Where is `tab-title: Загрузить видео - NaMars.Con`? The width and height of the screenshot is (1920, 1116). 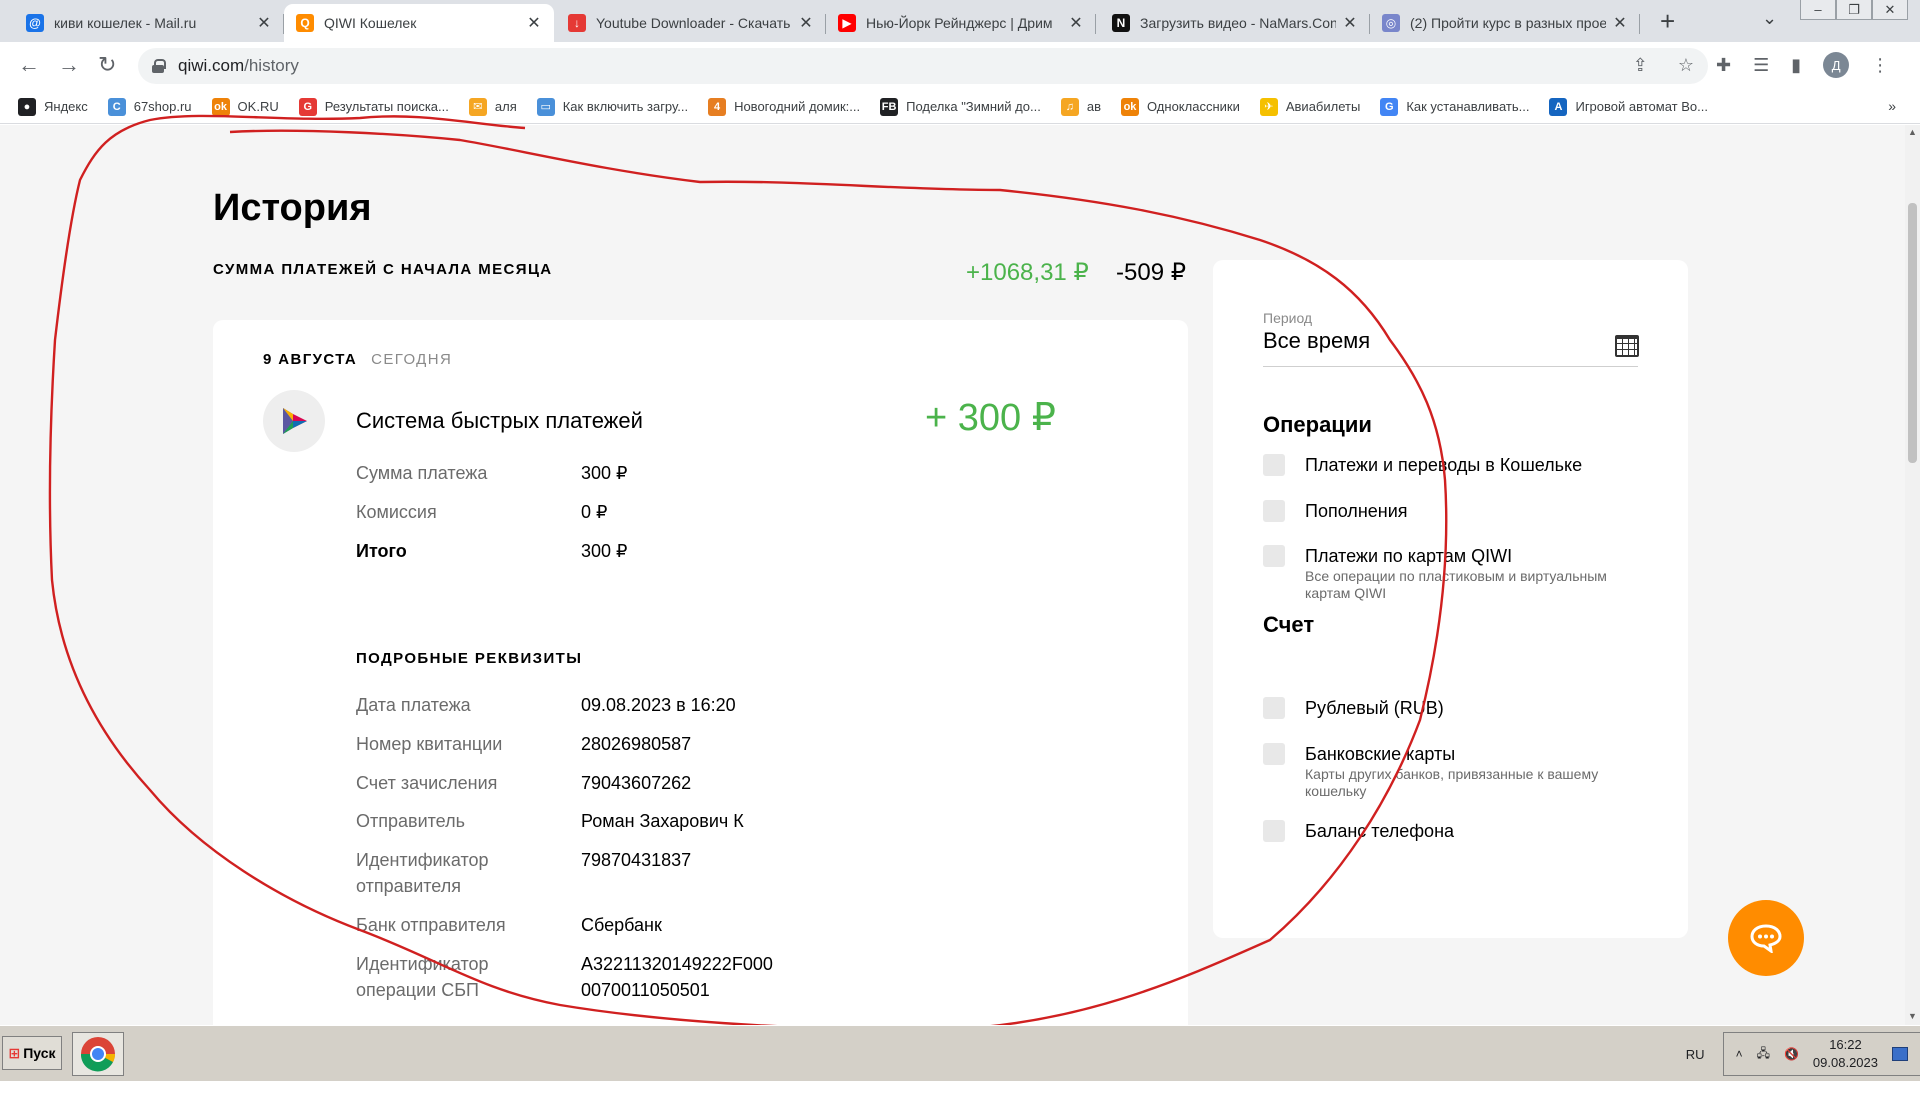
tab-title: Загрузить видео - NaMars.Con is located at coordinates (1238, 23).